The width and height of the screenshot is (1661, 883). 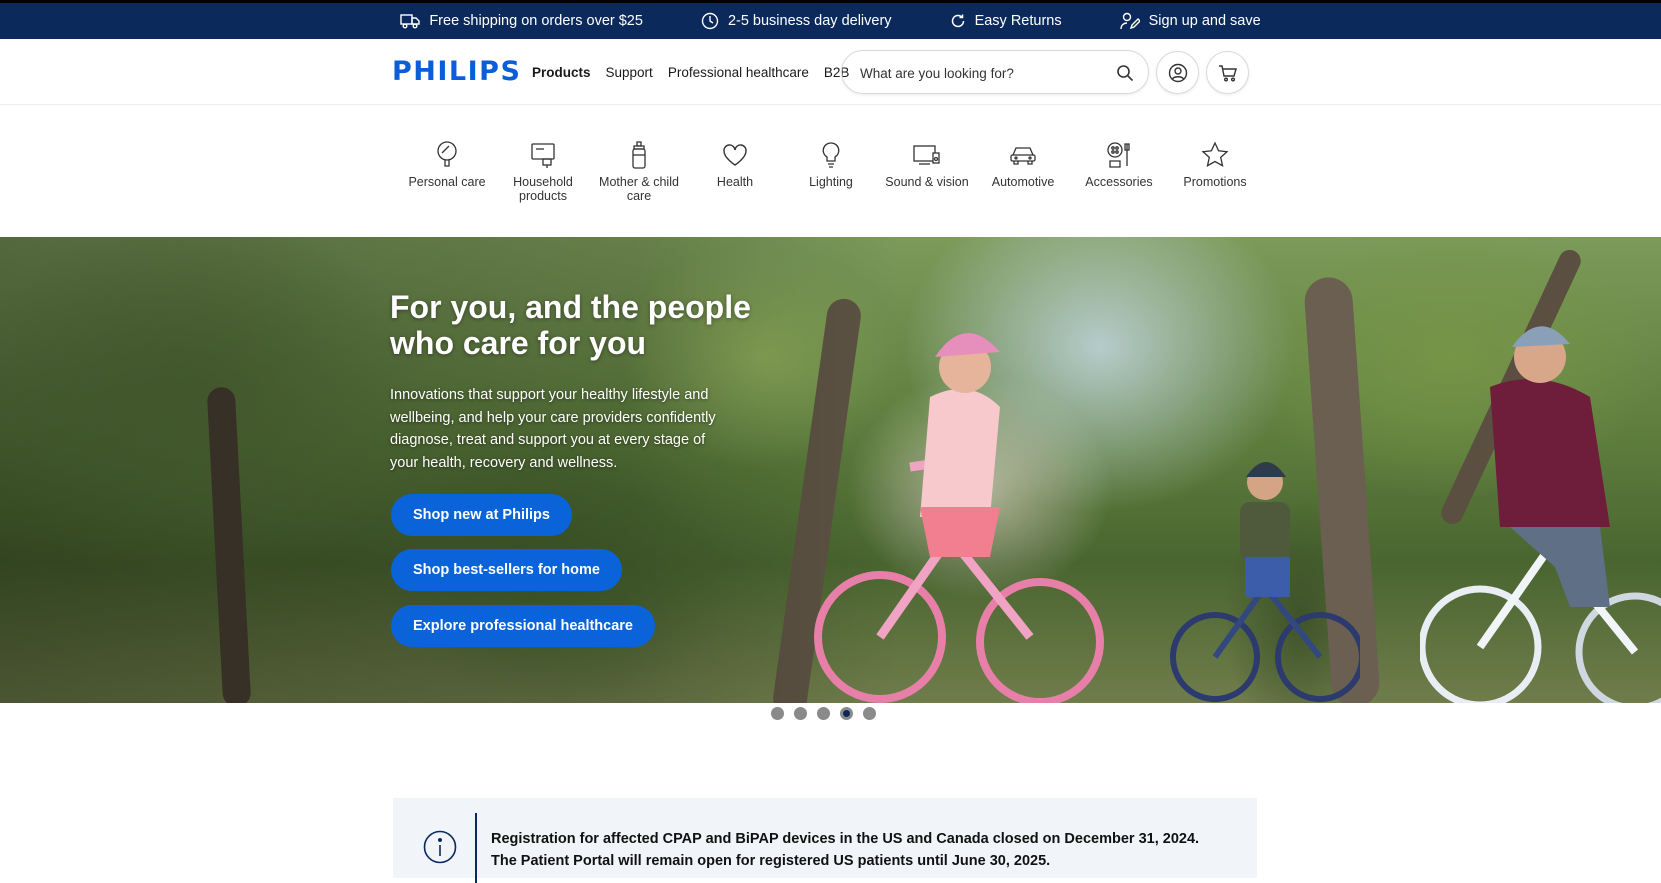 I want to click on promo-item-shipping: Free shipping on orders over $25, so click(x=521, y=21).